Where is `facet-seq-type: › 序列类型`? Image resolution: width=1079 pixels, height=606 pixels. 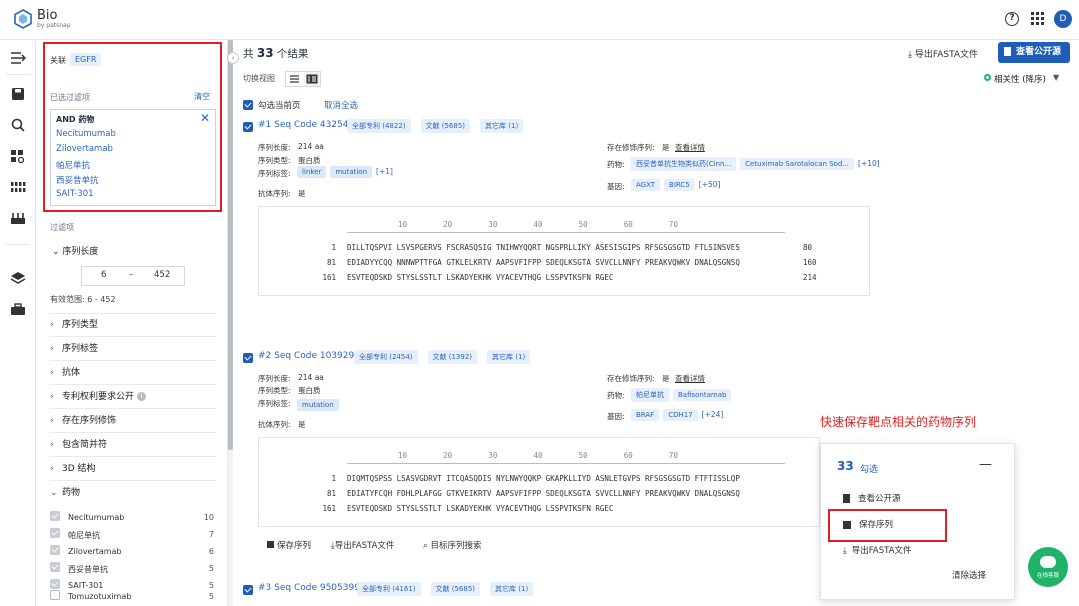 facet-seq-type: › 序列类型 is located at coordinates (133, 325).